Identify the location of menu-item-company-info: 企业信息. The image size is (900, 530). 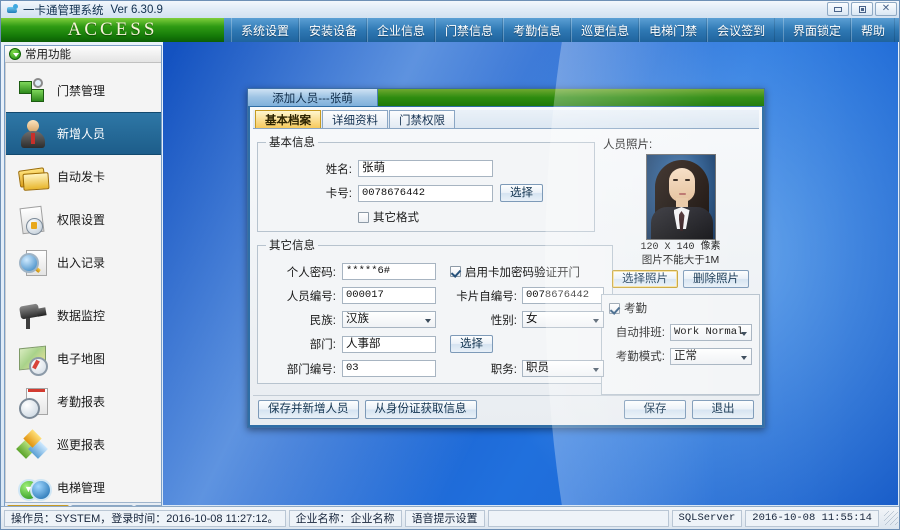
(401, 30).